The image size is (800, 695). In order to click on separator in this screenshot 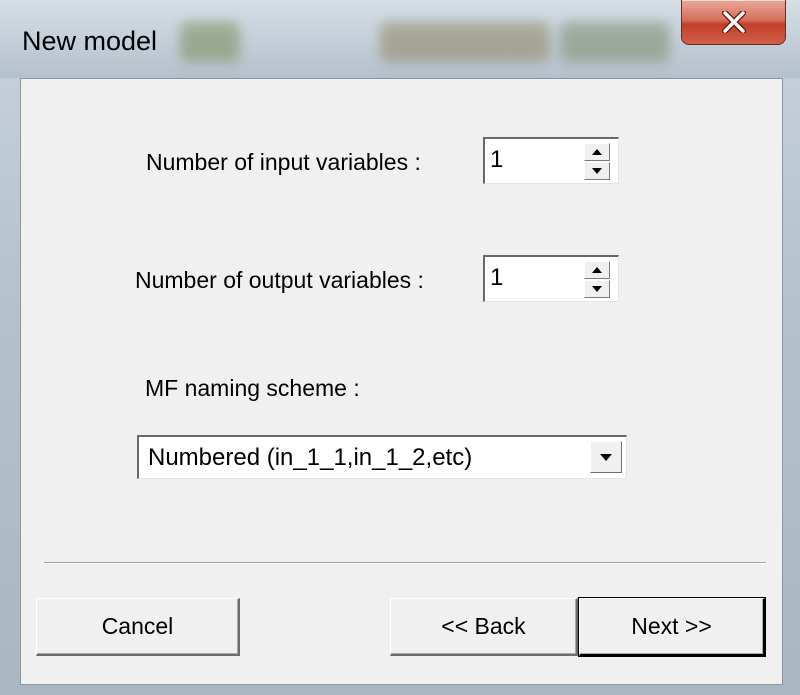, I will do `click(405, 563)`.